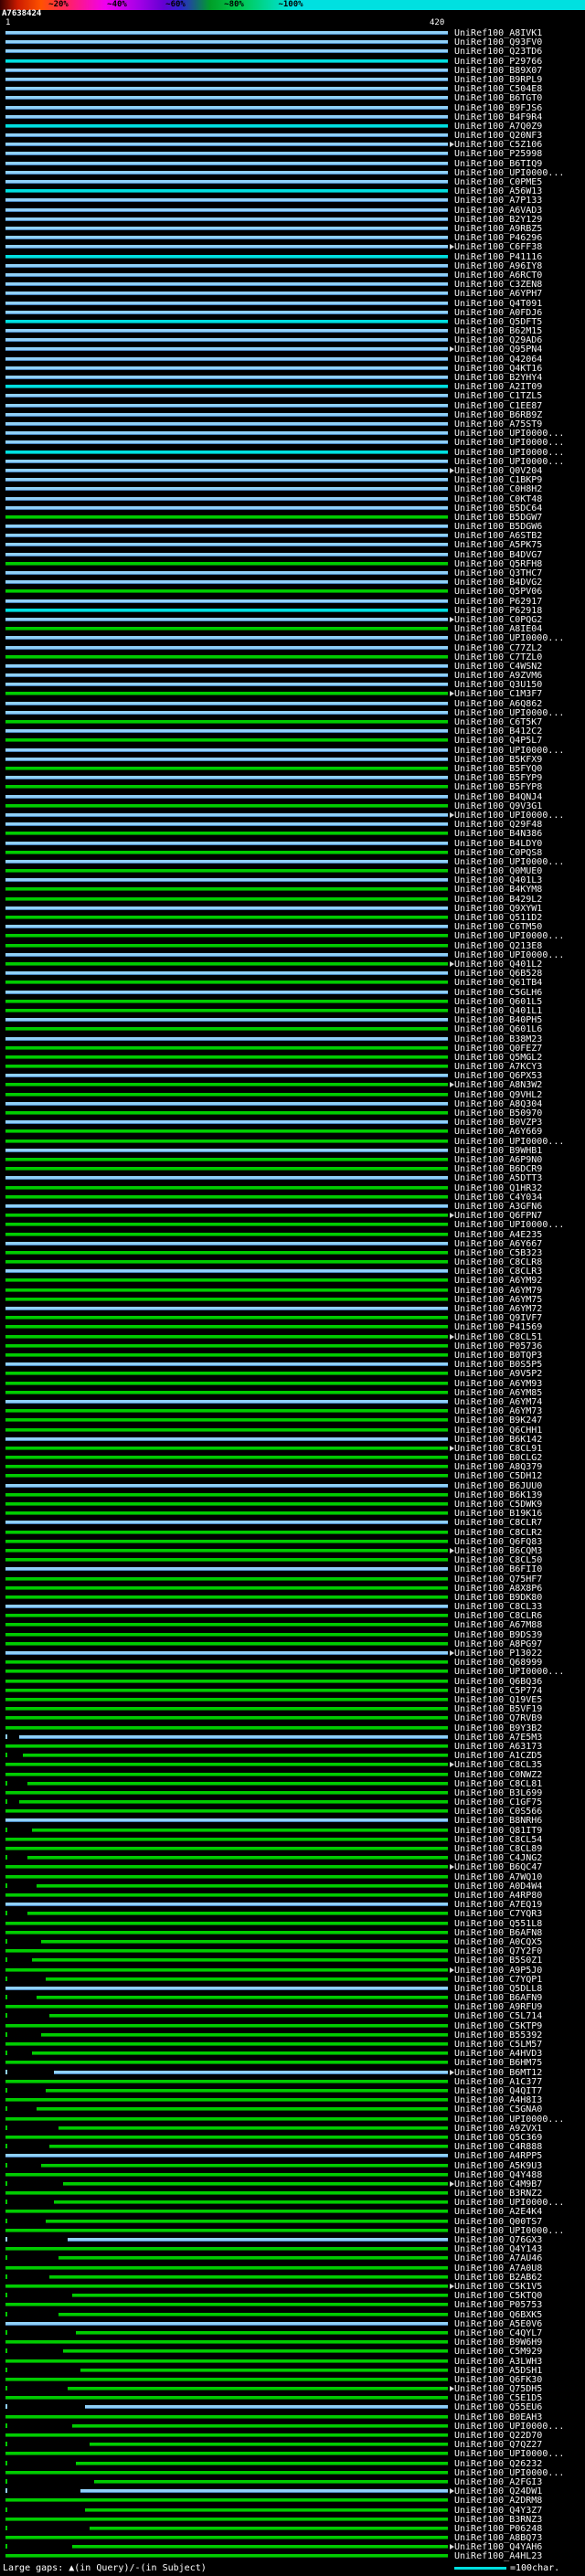 This screenshot has width=585, height=2576. I want to click on hit-label: UniRef100_A8PG97, so click(498, 1643).